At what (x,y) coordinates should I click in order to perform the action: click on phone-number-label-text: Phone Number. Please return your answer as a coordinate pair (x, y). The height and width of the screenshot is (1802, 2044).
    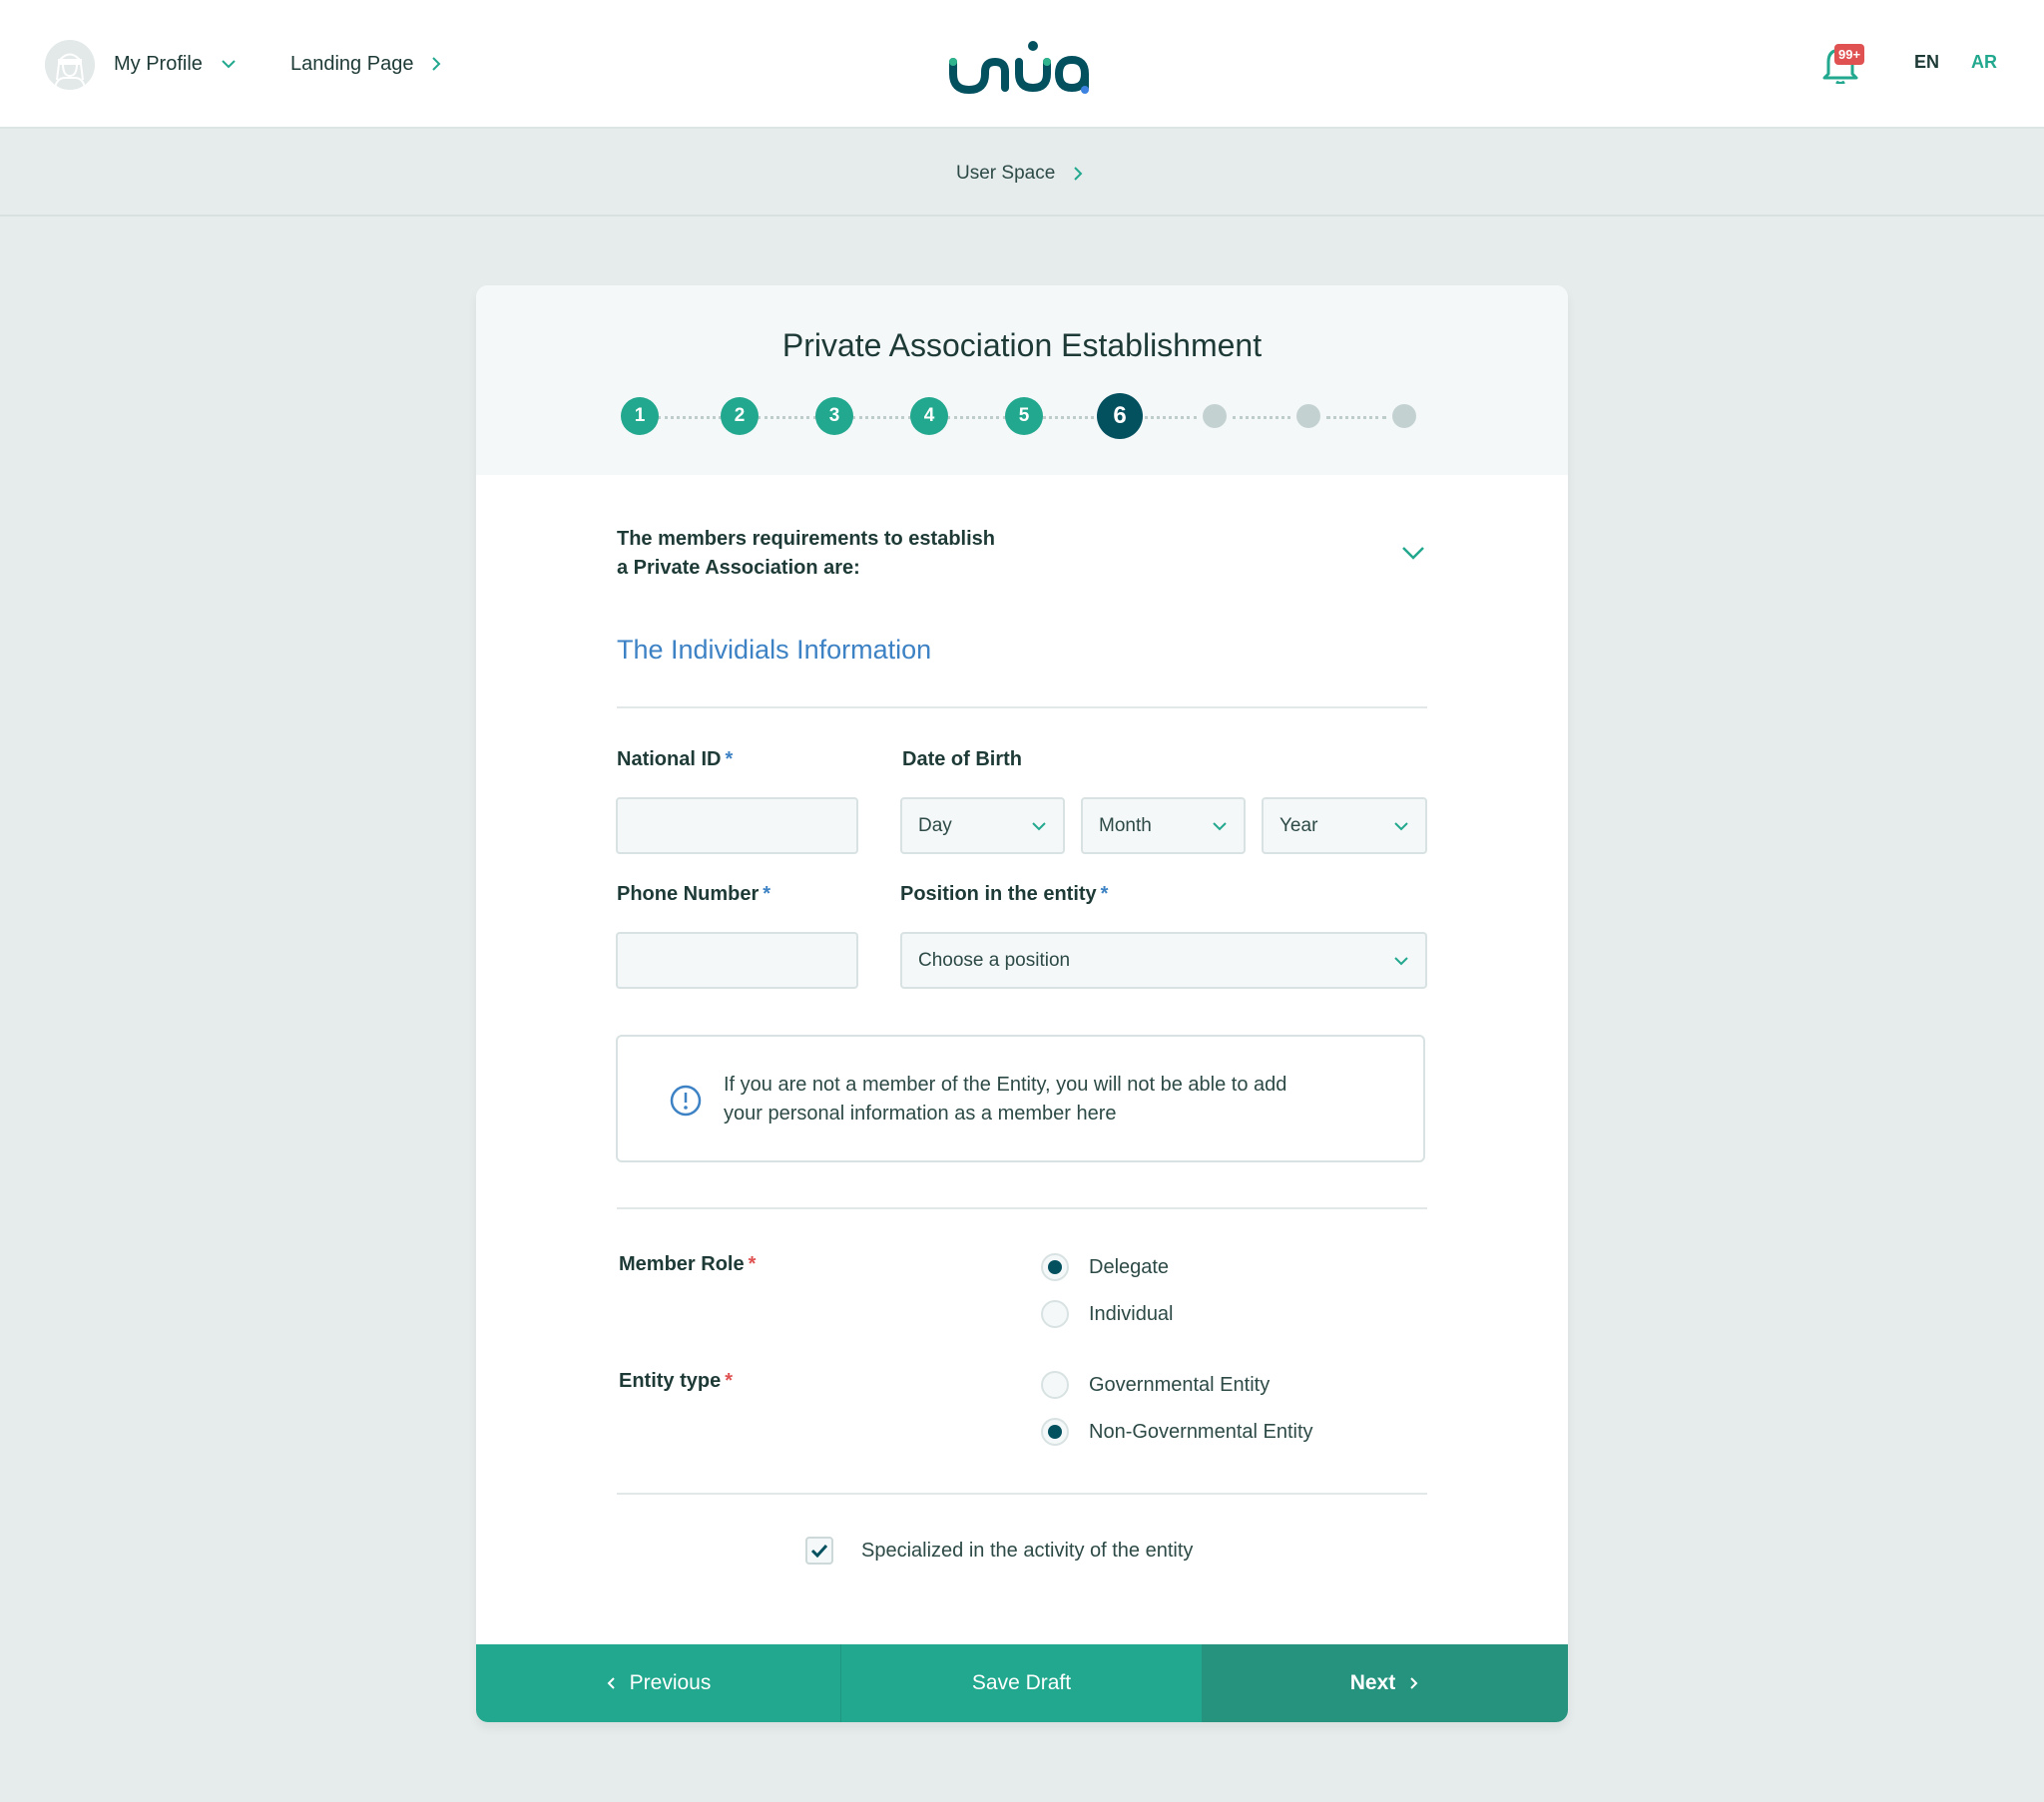
    Looking at the image, I should click on (688, 894).